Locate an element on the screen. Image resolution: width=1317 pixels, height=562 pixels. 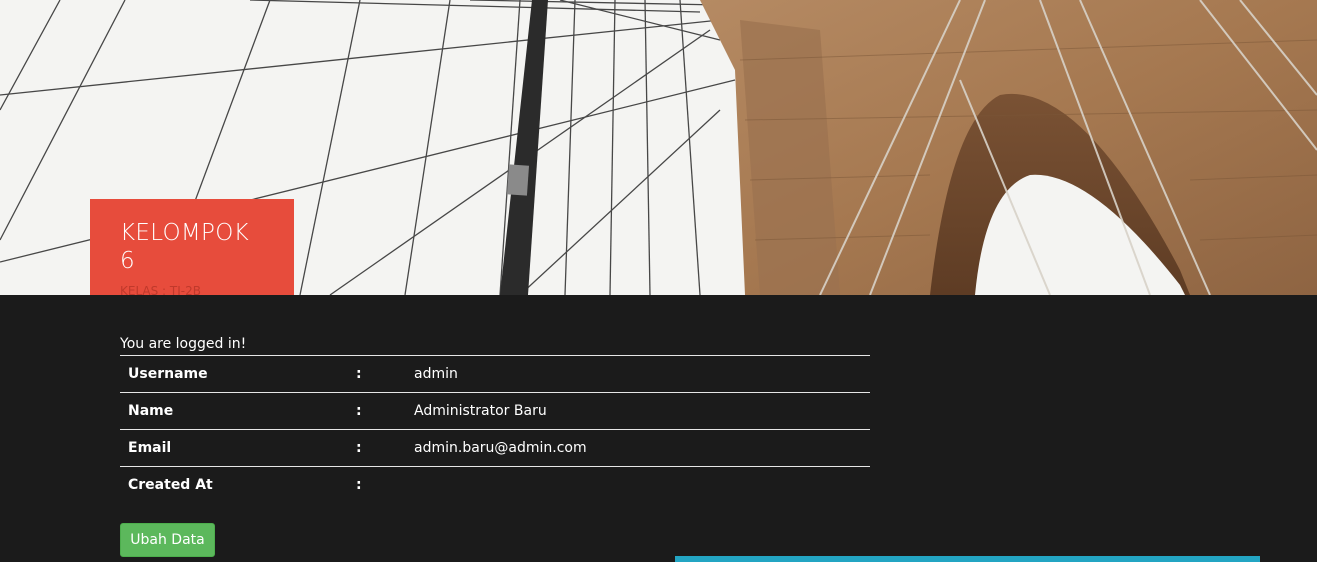
email-value: admin.baru@admin.com is located at coordinates (642, 448).